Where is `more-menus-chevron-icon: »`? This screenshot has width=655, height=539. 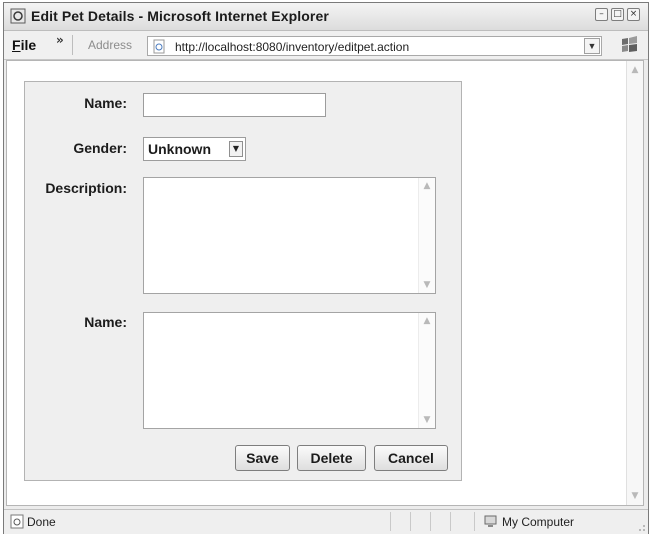
more-menus-chevron-icon: » is located at coordinates (60, 40).